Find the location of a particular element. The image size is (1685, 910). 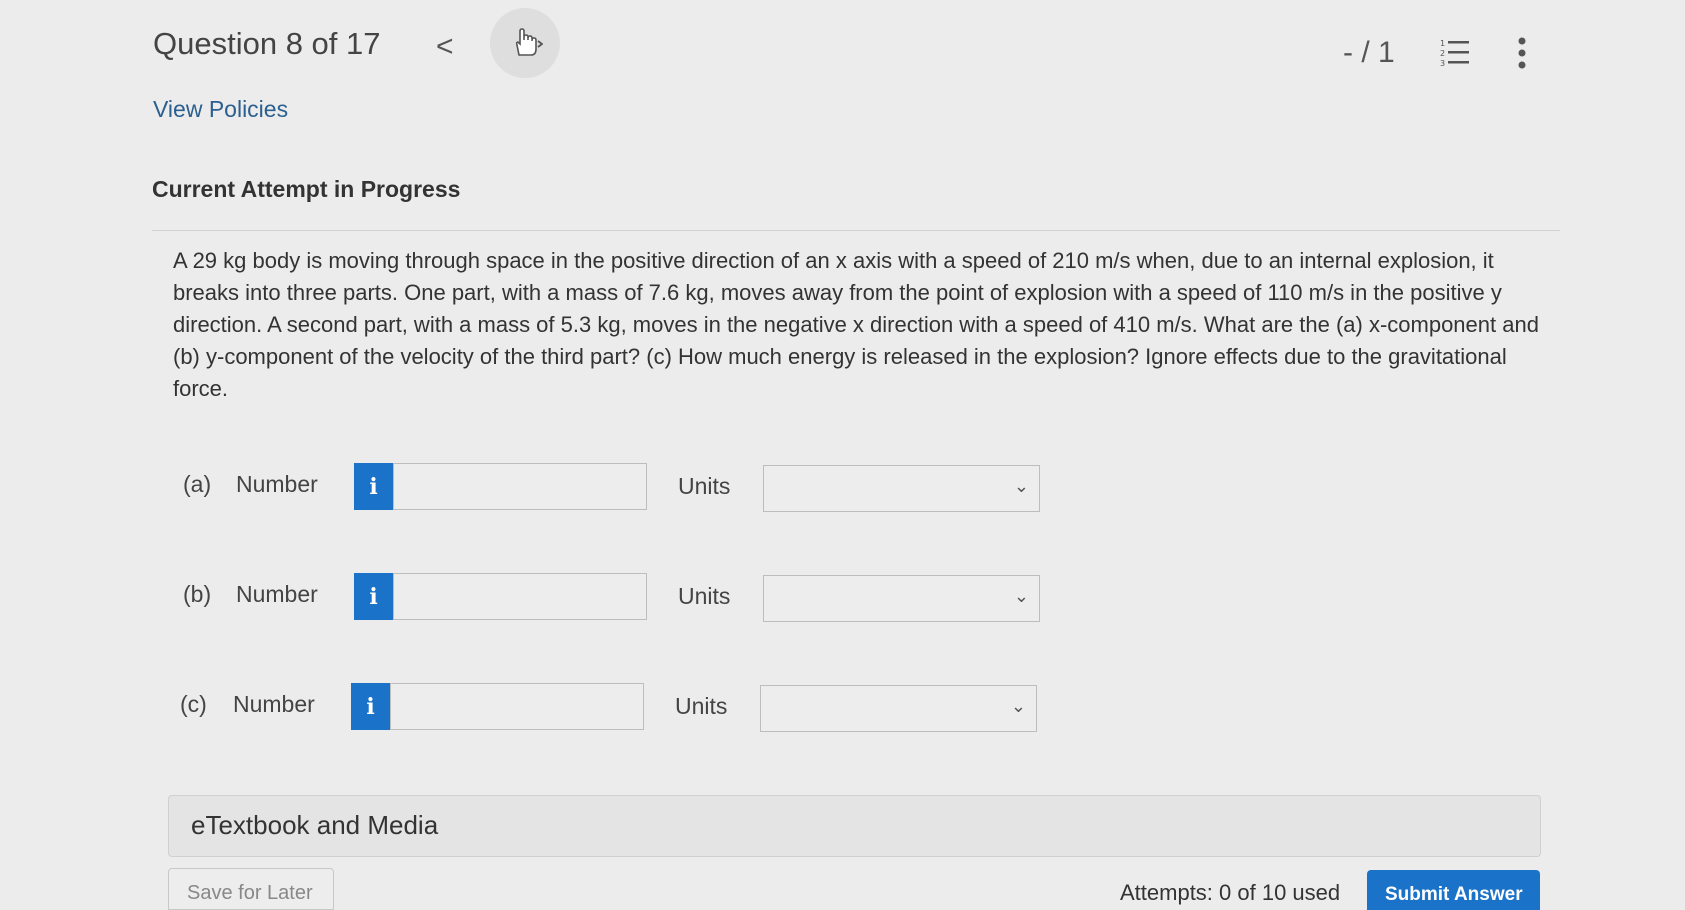

svg-text: 3 is located at coordinates (1442, 63).